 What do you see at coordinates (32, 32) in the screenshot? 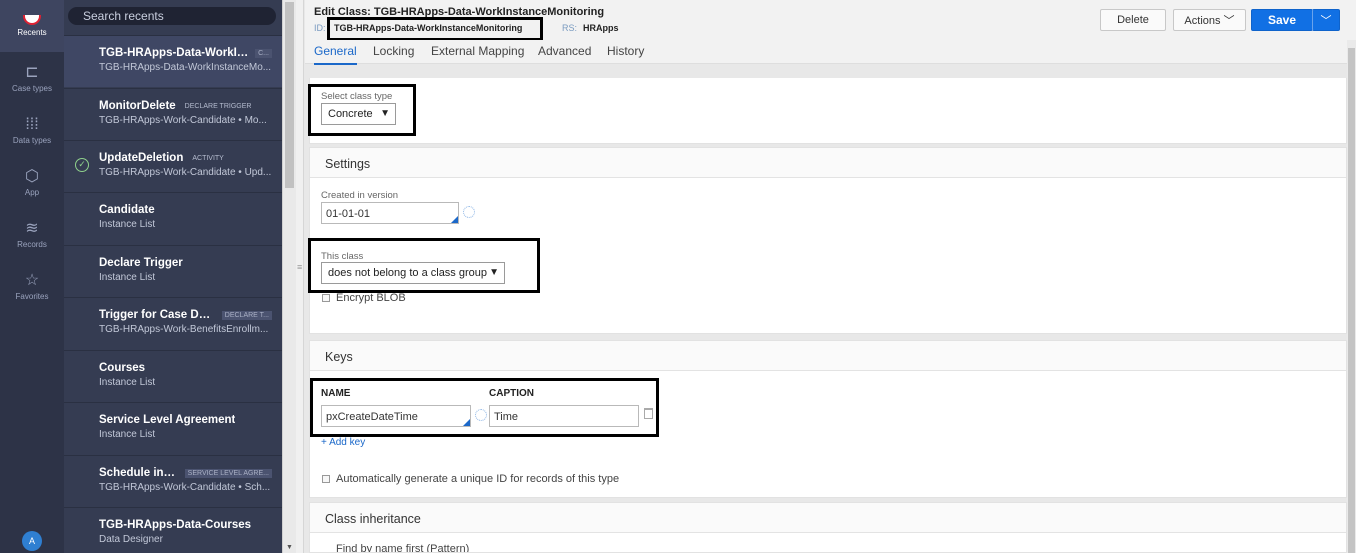
I see `rail-label: Recents` at bounding box center [32, 32].